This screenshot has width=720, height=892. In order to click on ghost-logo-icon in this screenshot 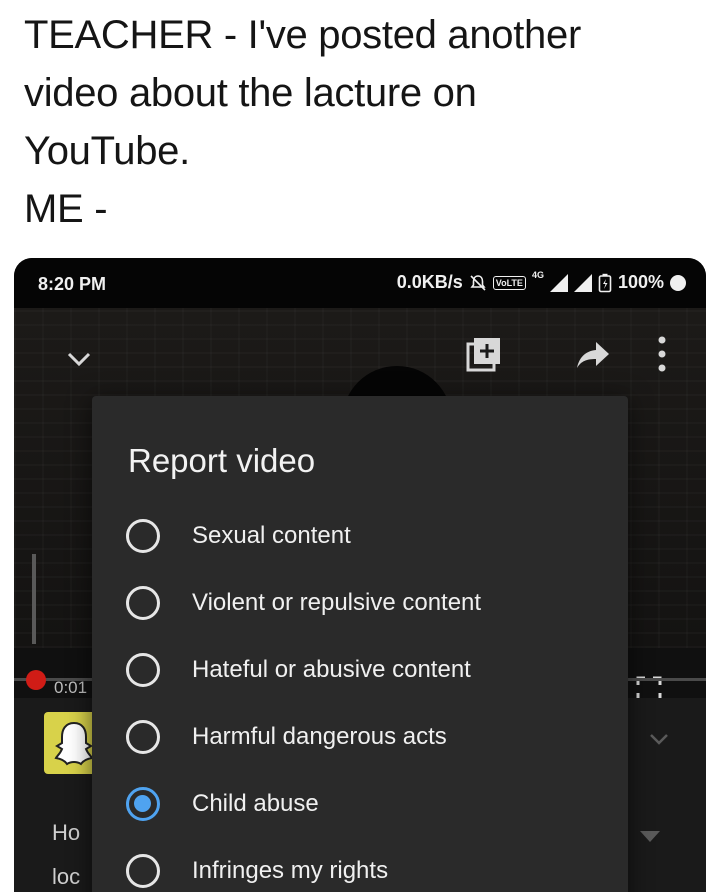, I will do `click(74, 743)`.